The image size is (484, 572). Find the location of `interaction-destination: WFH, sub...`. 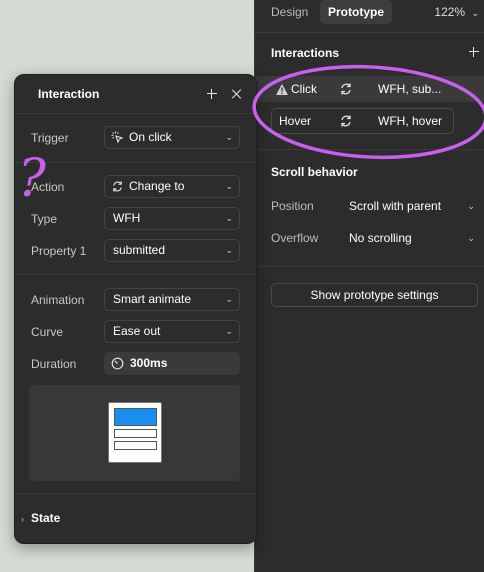

interaction-destination: WFH, sub... is located at coordinates (410, 89).